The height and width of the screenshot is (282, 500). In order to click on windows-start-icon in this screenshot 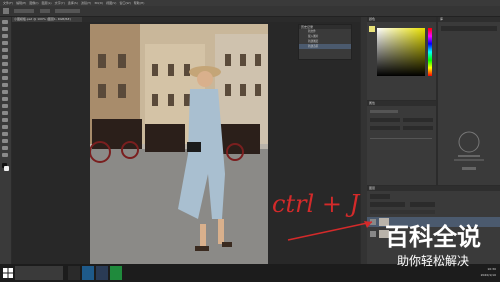, I will do `click(8, 273)`.